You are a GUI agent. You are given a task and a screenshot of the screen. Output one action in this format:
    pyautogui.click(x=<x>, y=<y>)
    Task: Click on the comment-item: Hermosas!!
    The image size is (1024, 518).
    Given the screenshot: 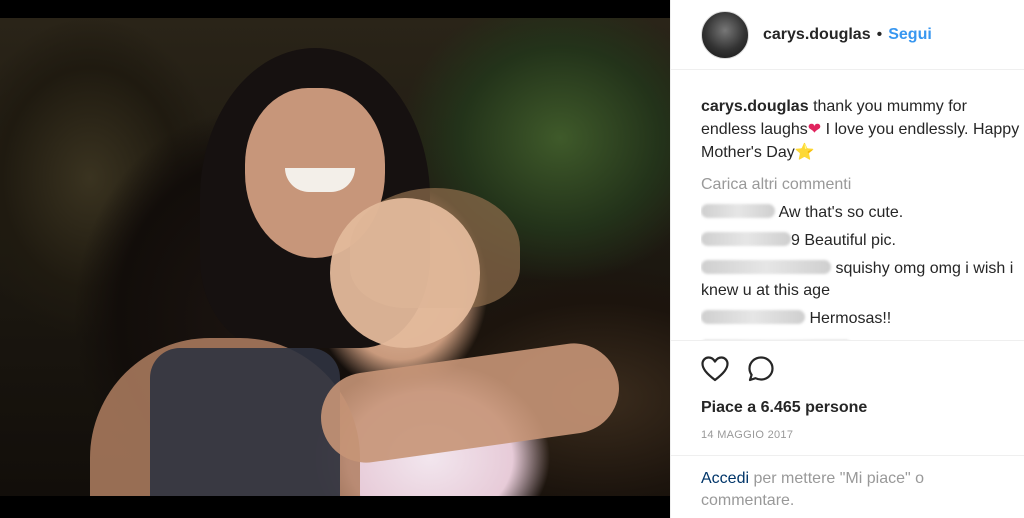 What is the action you would take?
    pyautogui.click(x=861, y=319)
    